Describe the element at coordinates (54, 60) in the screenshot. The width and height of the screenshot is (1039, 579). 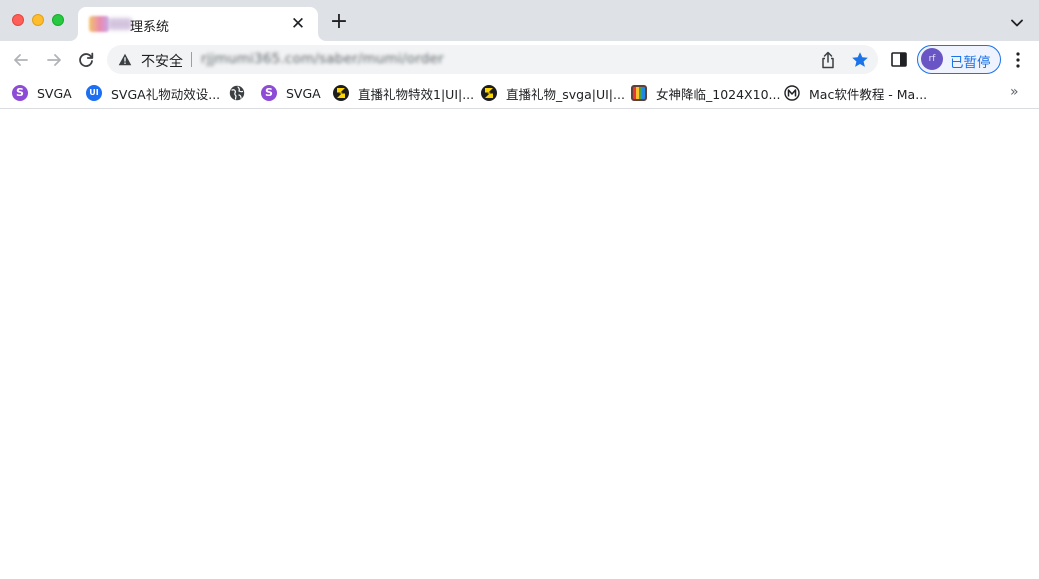
I see `forward-arrow-icon` at that location.